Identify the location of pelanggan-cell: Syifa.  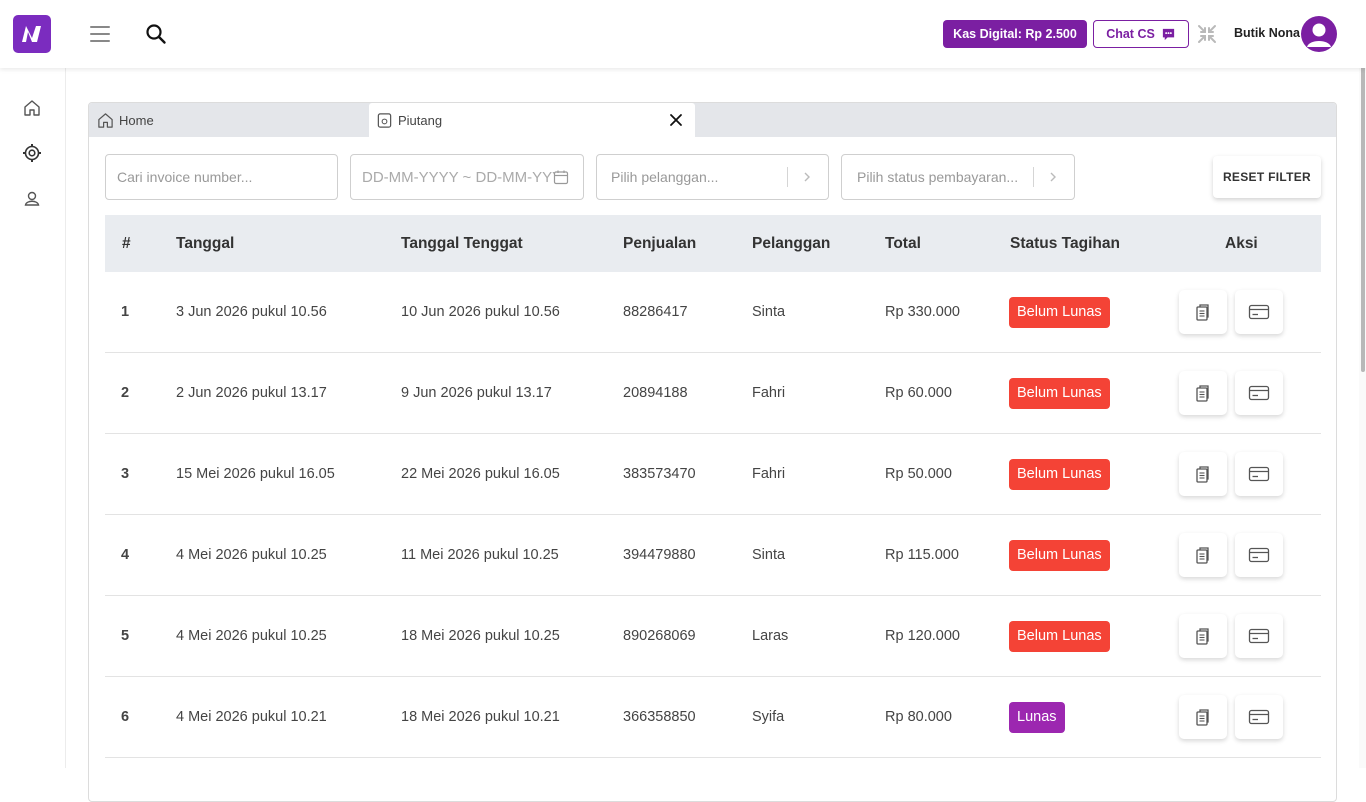
(768, 717).